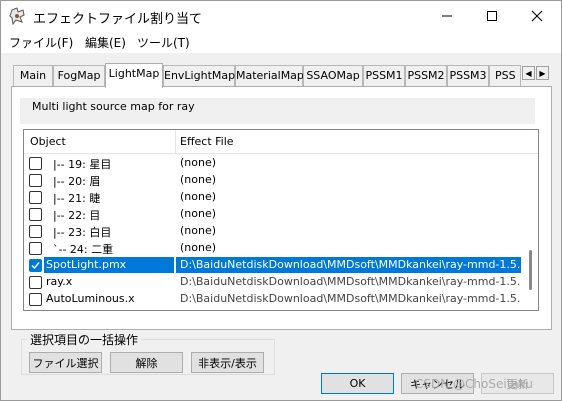 Image resolution: width=562 pixels, height=401 pixels. What do you see at coordinates (59, 281) in the screenshot?
I see `row-object: ray.x` at bounding box center [59, 281].